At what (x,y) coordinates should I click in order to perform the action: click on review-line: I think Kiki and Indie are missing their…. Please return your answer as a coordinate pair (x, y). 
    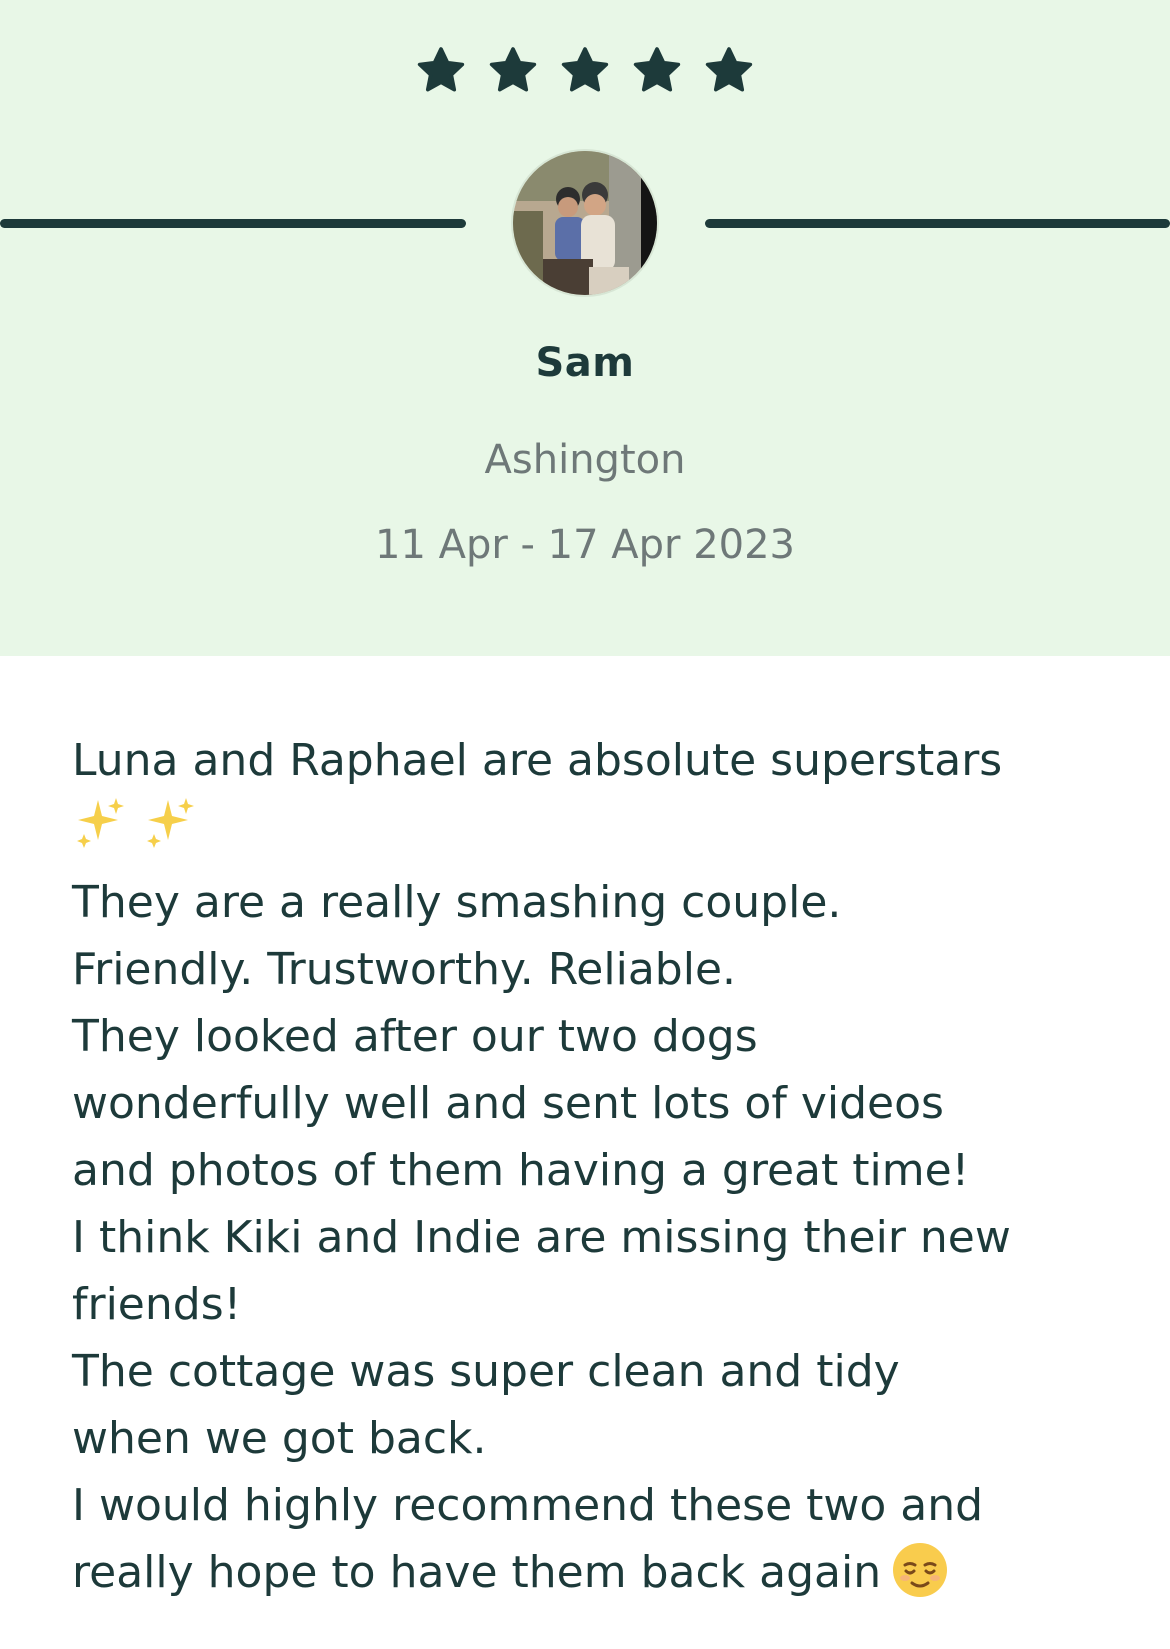
    Looking at the image, I should click on (541, 1237).